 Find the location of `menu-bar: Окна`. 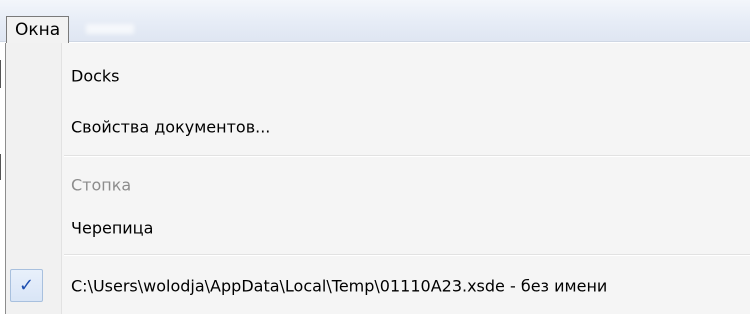

menu-bar: Окна is located at coordinates (375, 22).